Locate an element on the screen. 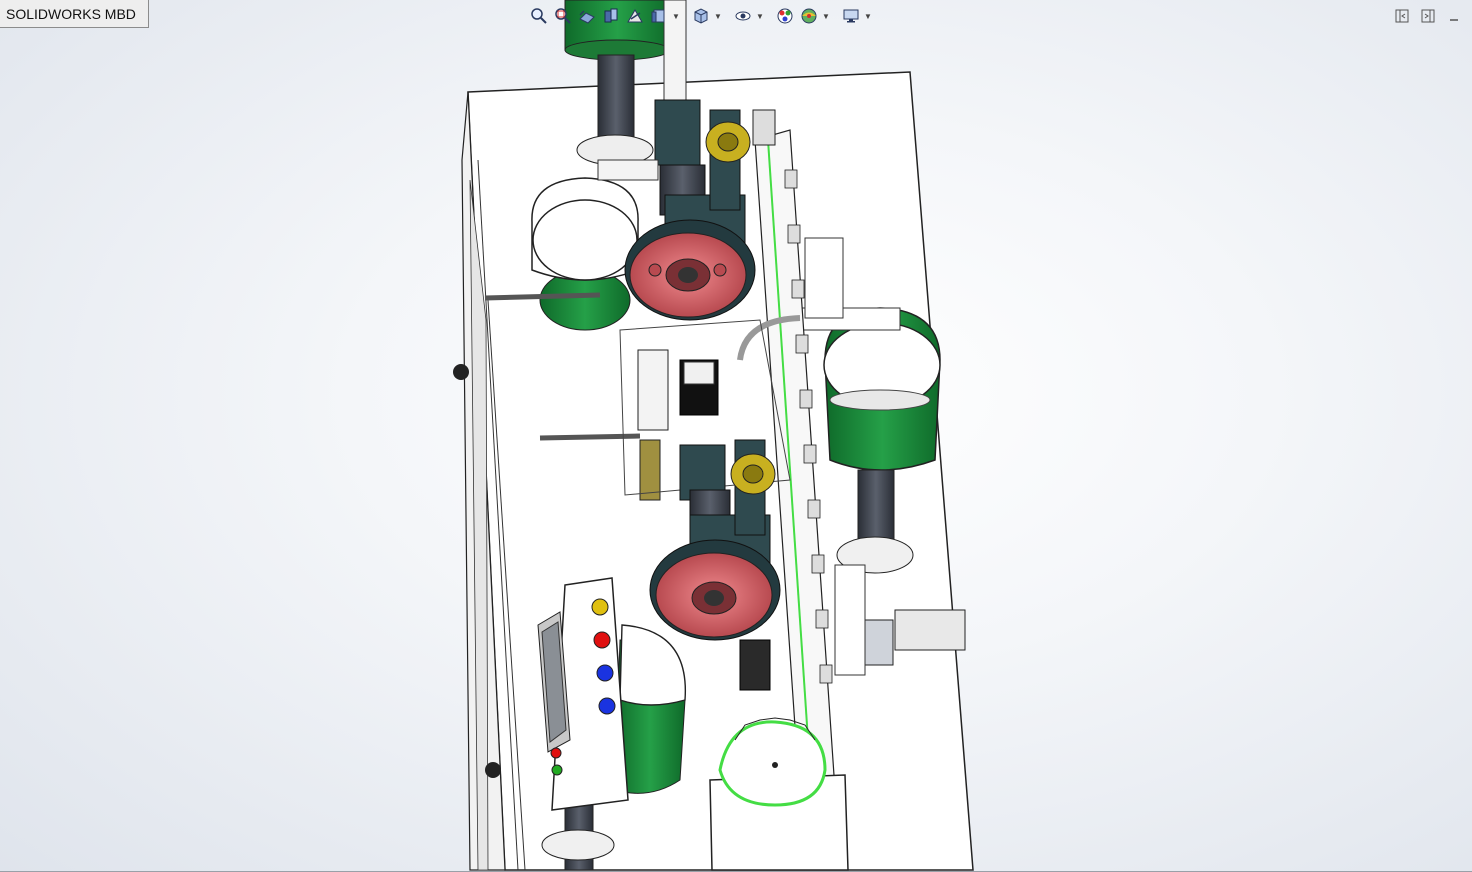  heads-up-view-toolbar: ▼ ▼ ▼ ▼ ▼ is located at coordinates (700, 16).